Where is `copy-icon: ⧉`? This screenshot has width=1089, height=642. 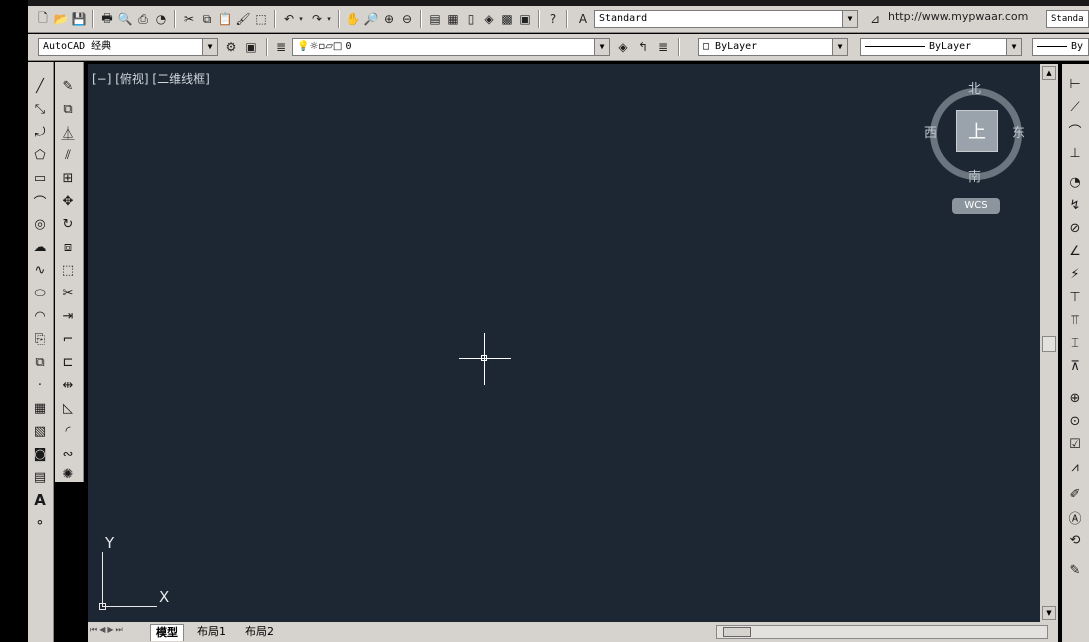 copy-icon: ⧉ is located at coordinates (207, 19).